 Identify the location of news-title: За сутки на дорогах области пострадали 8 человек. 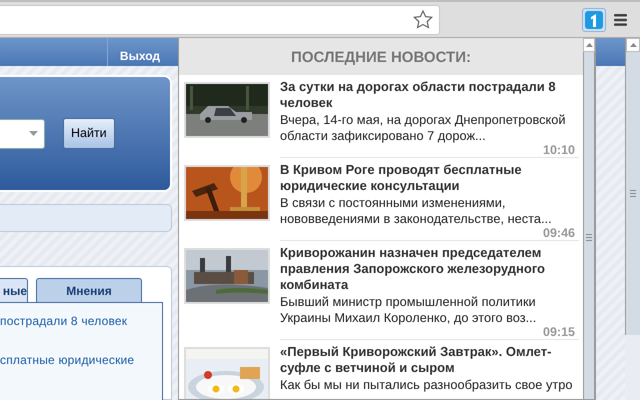
(429, 95).